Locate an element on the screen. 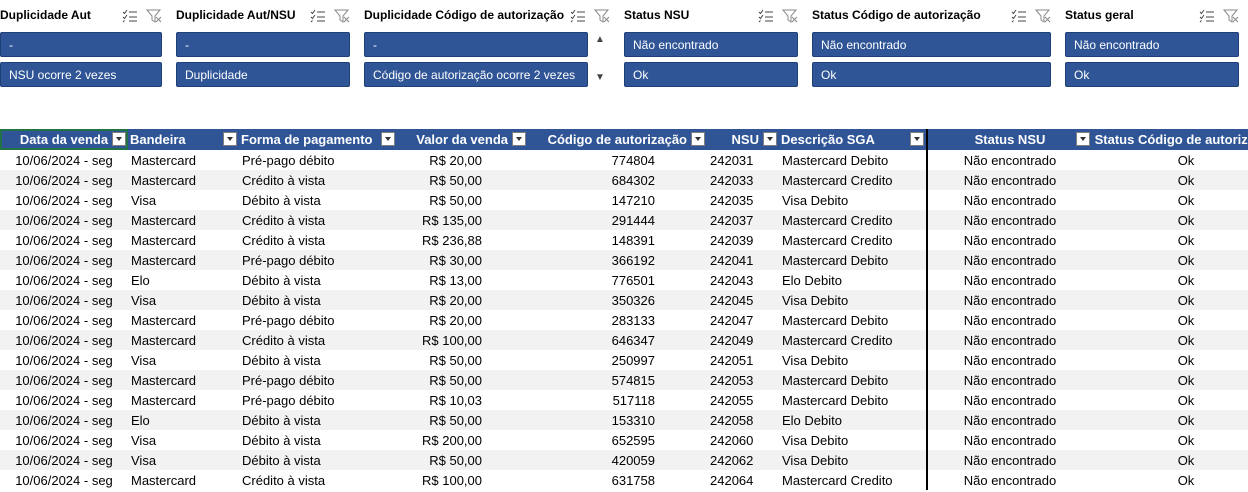 This screenshot has width=1248, height=492. cell-valor-da-venda: R$ 236,88 is located at coordinates (462, 240).